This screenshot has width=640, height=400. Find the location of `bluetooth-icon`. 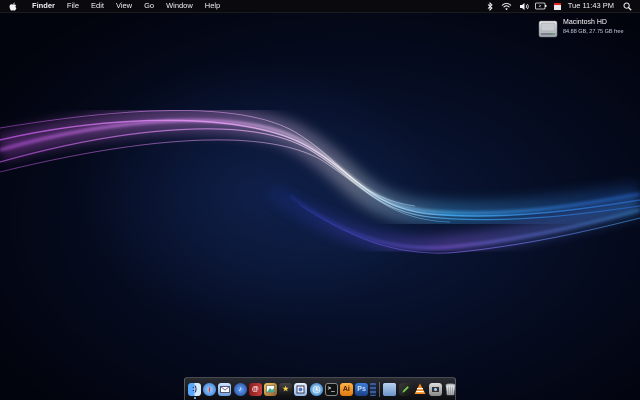

bluetooth-icon is located at coordinates (490, 6).